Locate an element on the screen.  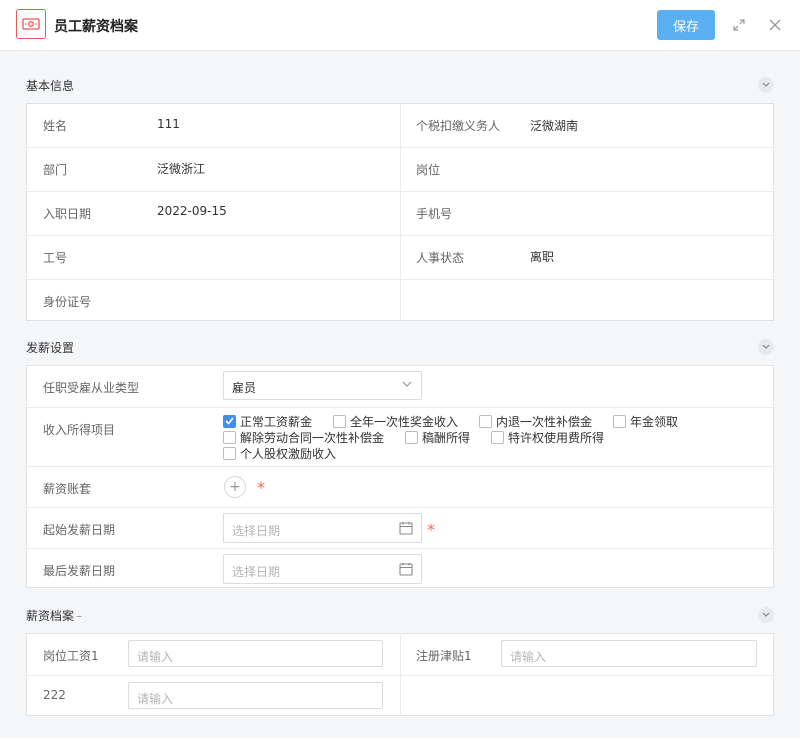
salary-account-label: 薪资账套 is located at coordinates (67, 489).